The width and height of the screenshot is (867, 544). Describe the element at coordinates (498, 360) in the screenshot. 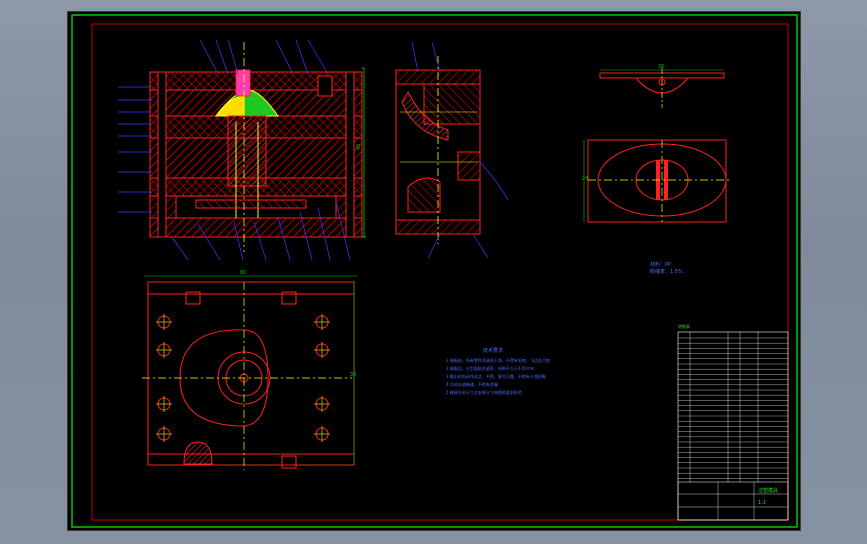

I see `tech-note-1: 1.装配前，所有零件须清洗干净，不得有毛刺、飞边及污物` at that location.